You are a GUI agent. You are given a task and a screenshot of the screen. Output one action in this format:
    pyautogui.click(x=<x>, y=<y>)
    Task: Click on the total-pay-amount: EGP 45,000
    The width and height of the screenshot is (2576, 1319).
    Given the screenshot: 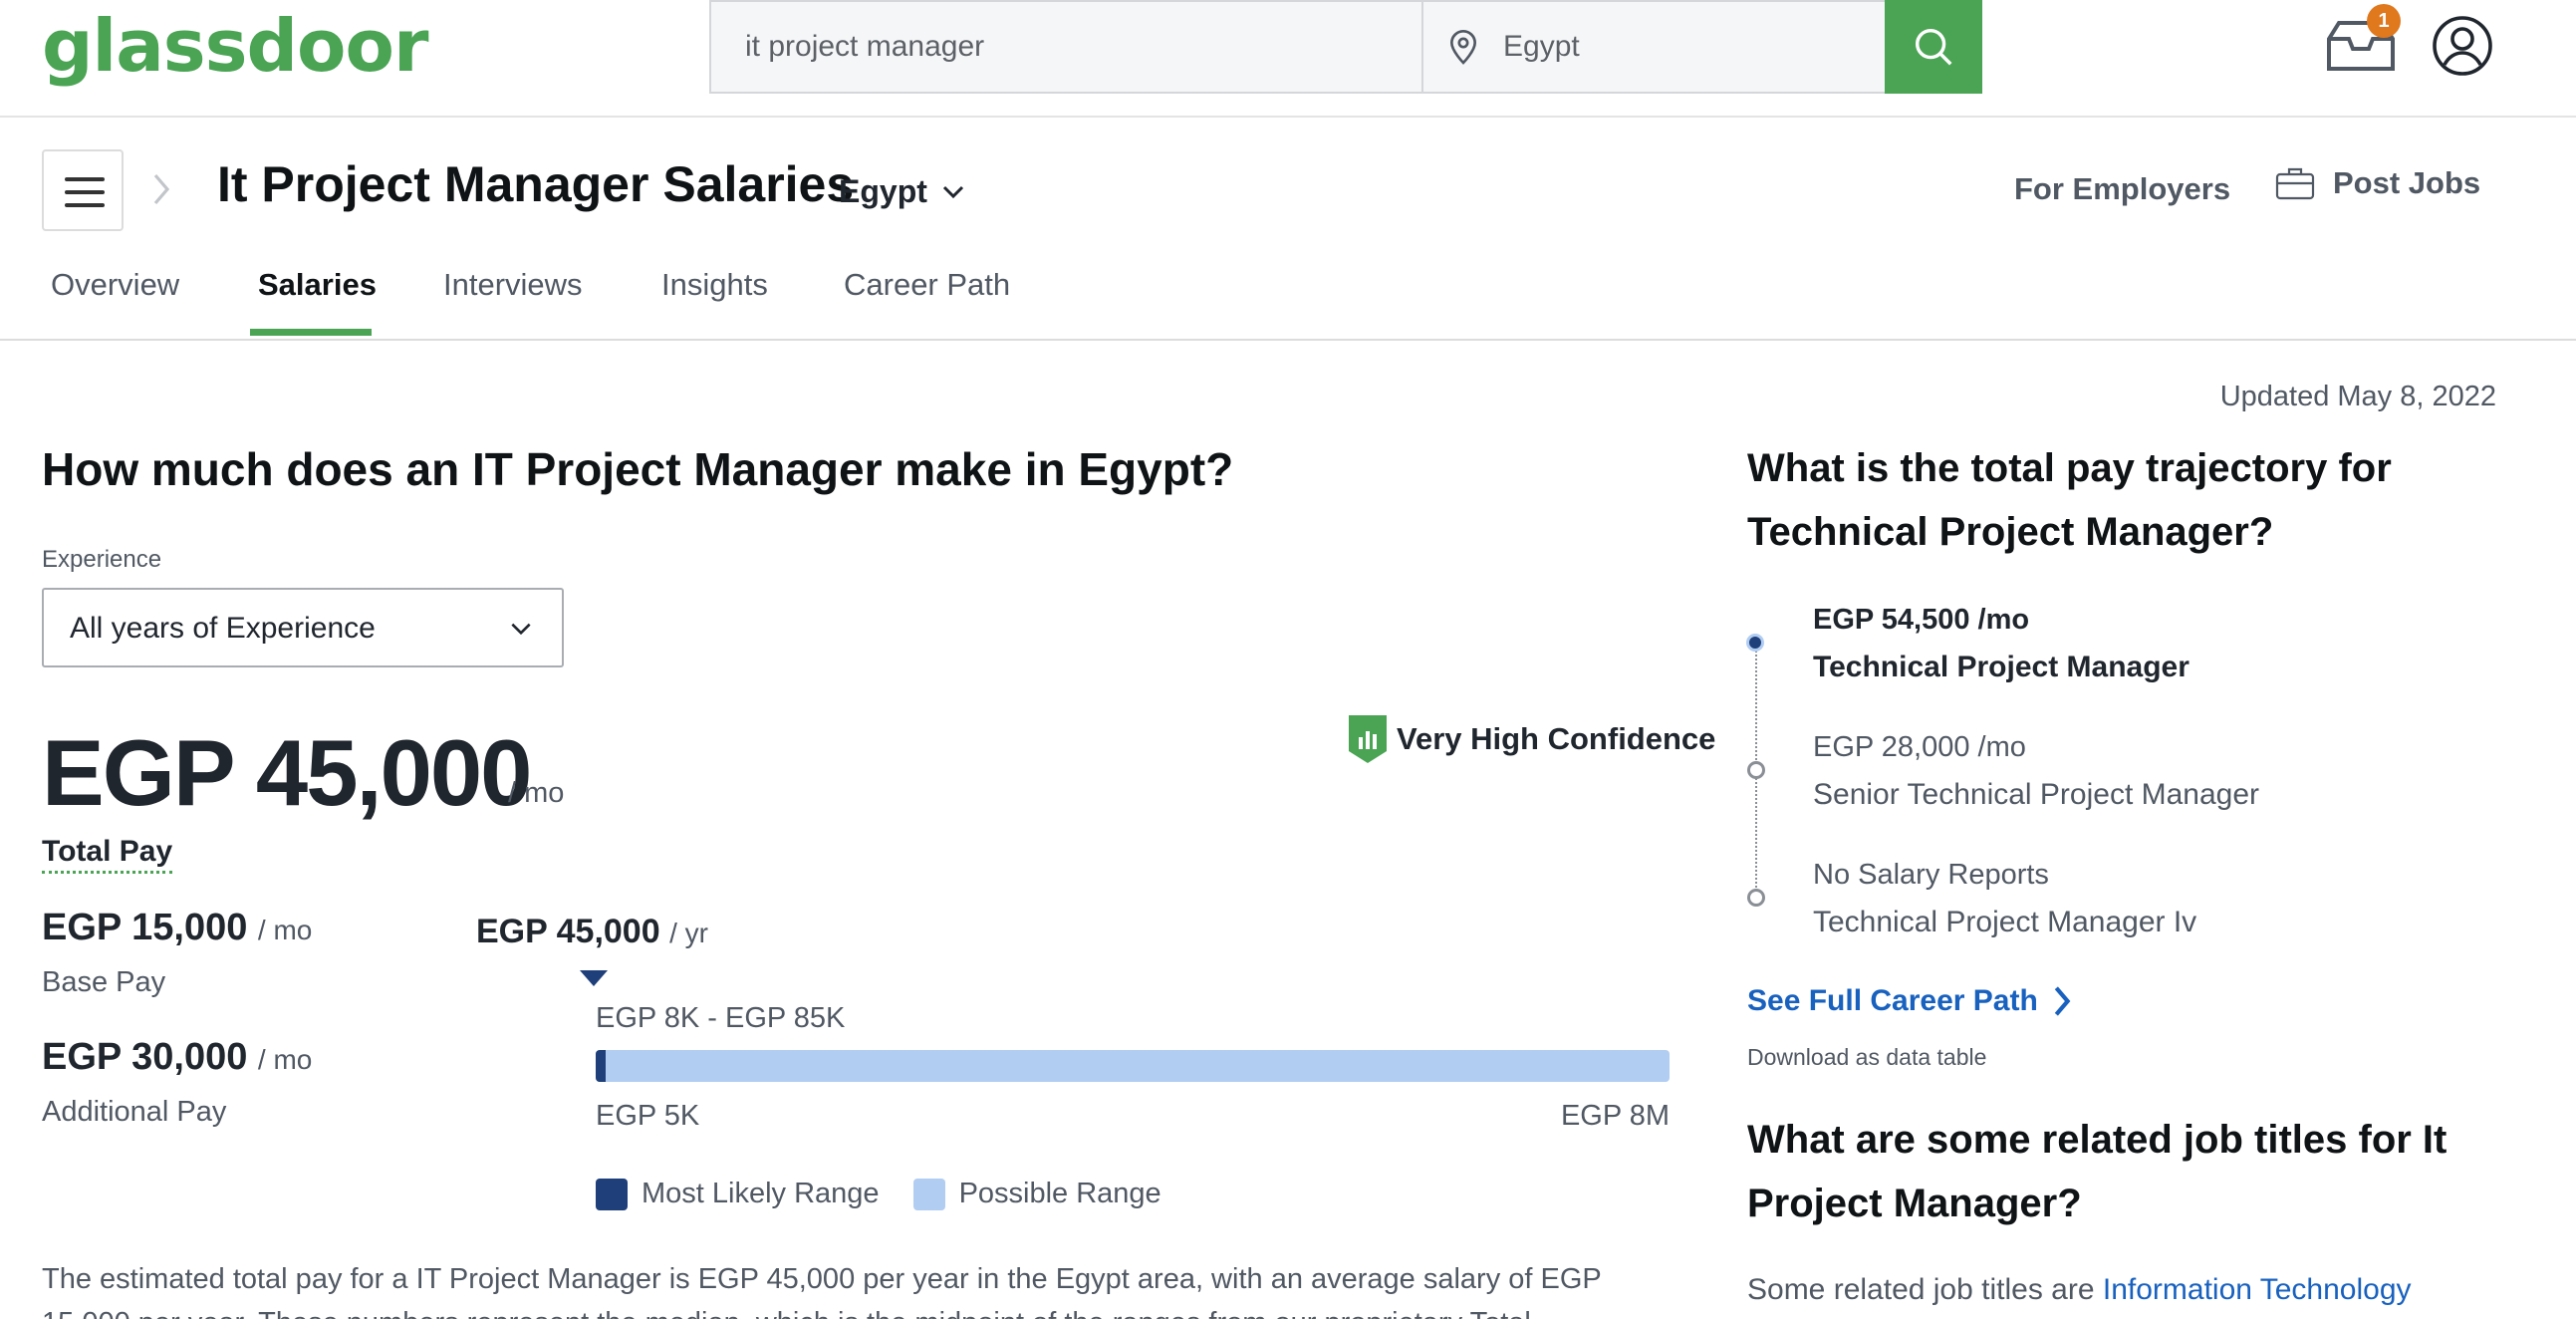 What is the action you would take?
    pyautogui.click(x=287, y=772)
    